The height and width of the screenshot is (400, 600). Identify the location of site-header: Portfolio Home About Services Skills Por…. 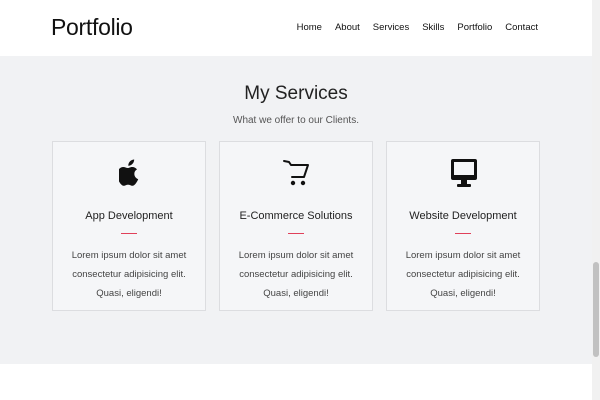
(296, 28).